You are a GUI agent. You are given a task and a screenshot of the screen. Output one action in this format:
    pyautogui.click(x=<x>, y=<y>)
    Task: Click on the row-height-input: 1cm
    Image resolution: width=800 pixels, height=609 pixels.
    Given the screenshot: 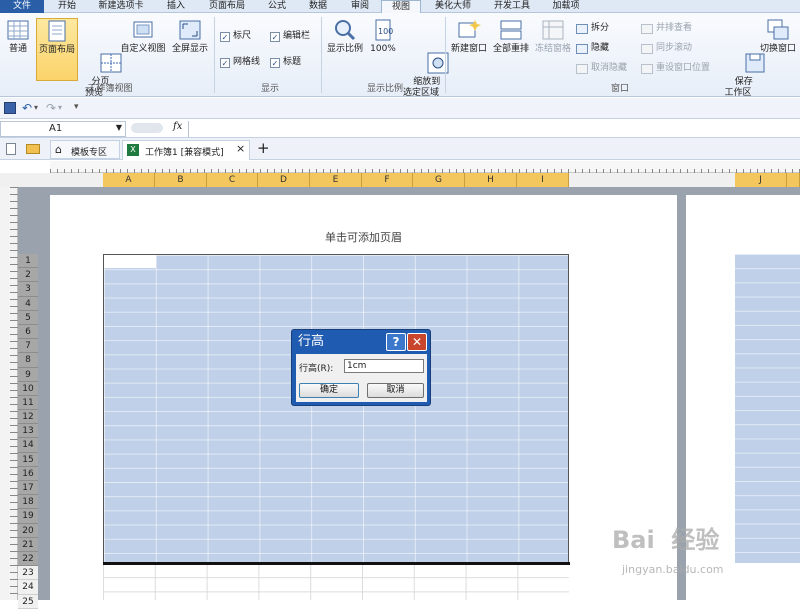 What is the action you would take?
    pyautogui.click(x=384, y=366)
    